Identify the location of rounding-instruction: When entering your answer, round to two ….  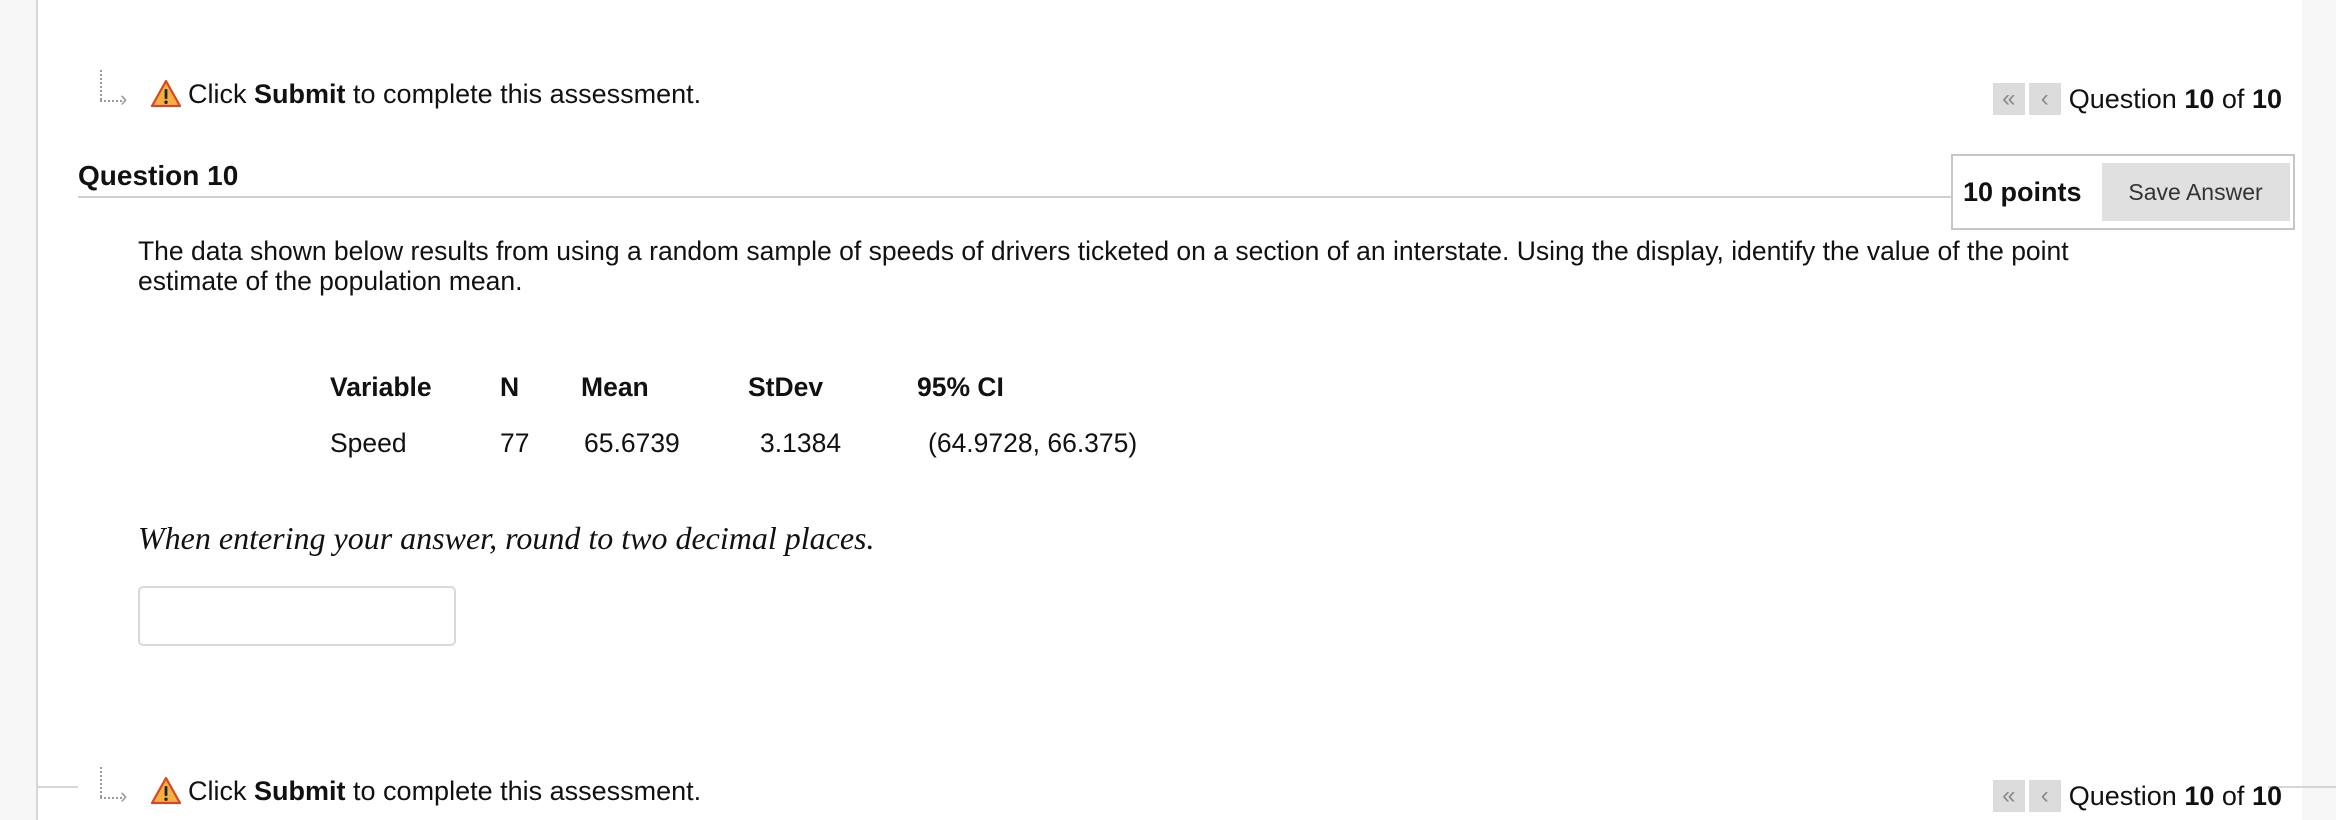
(506, 538).